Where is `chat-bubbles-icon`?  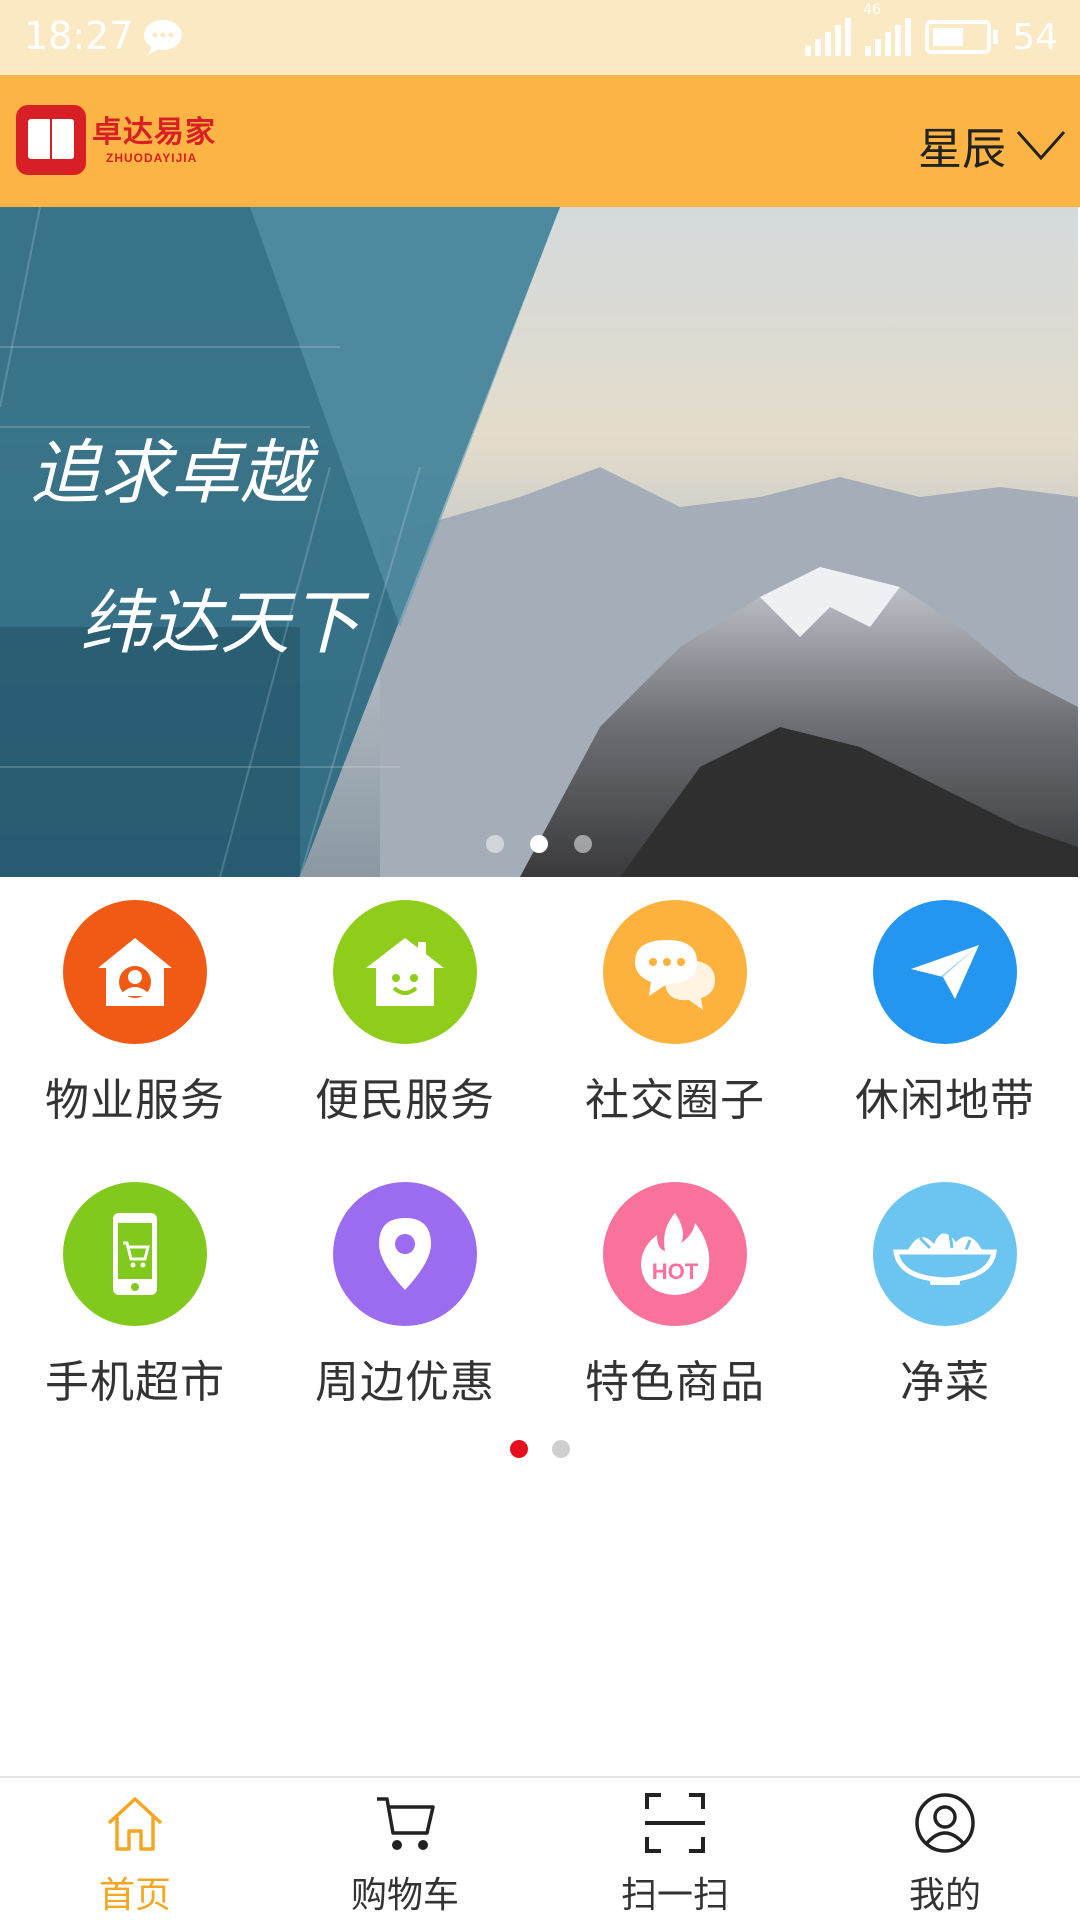 chat-bubbles-icon is located at coordinates (675, 972).